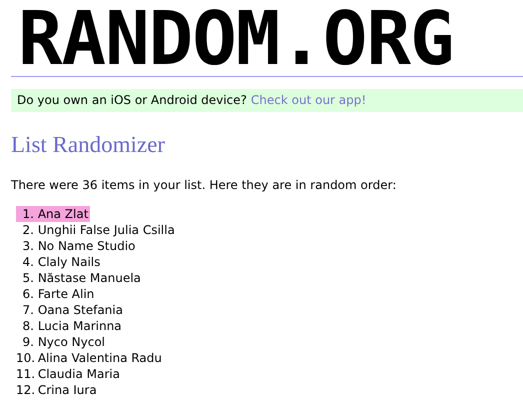 The width and height of the screenshot is (523, 403). What do you see at coordinates (68, 374) in the screenshot?
I see `list-item: 11. Claudia Maria` at bounding box center [68, 374].